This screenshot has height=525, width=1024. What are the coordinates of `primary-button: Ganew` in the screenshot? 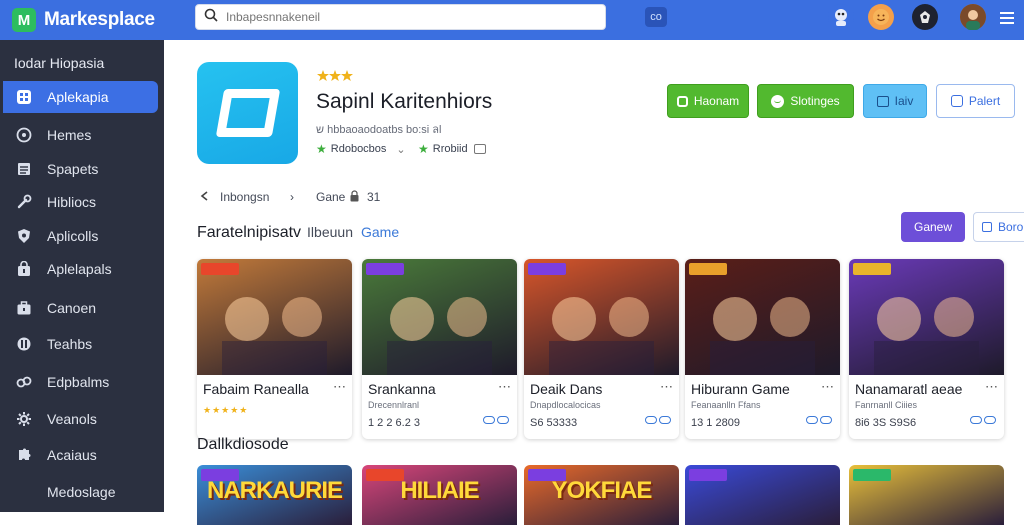 It's located at (933, 227).